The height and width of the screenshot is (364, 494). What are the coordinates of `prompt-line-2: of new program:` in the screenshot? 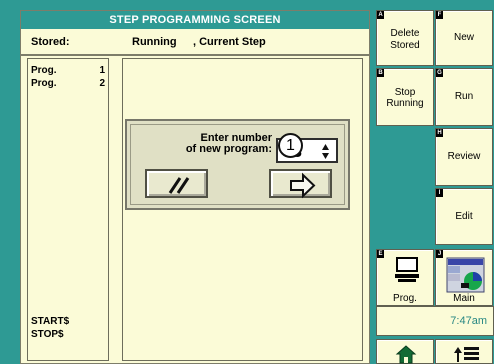 It's located at (228, 149).